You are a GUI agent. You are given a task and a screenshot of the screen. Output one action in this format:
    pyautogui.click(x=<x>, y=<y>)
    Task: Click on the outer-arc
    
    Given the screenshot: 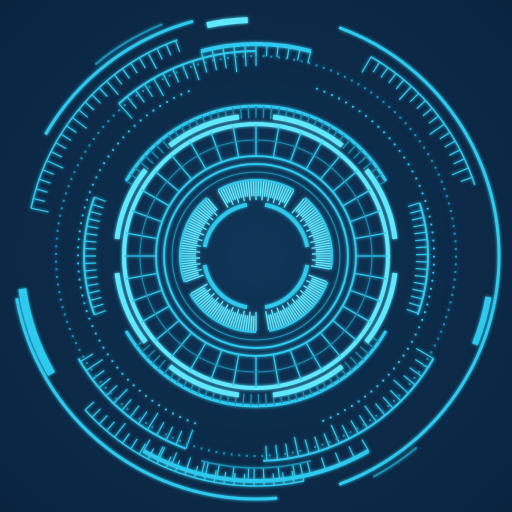 What is the action you would take?
    pyautogui.click(x=119, y=77)
    